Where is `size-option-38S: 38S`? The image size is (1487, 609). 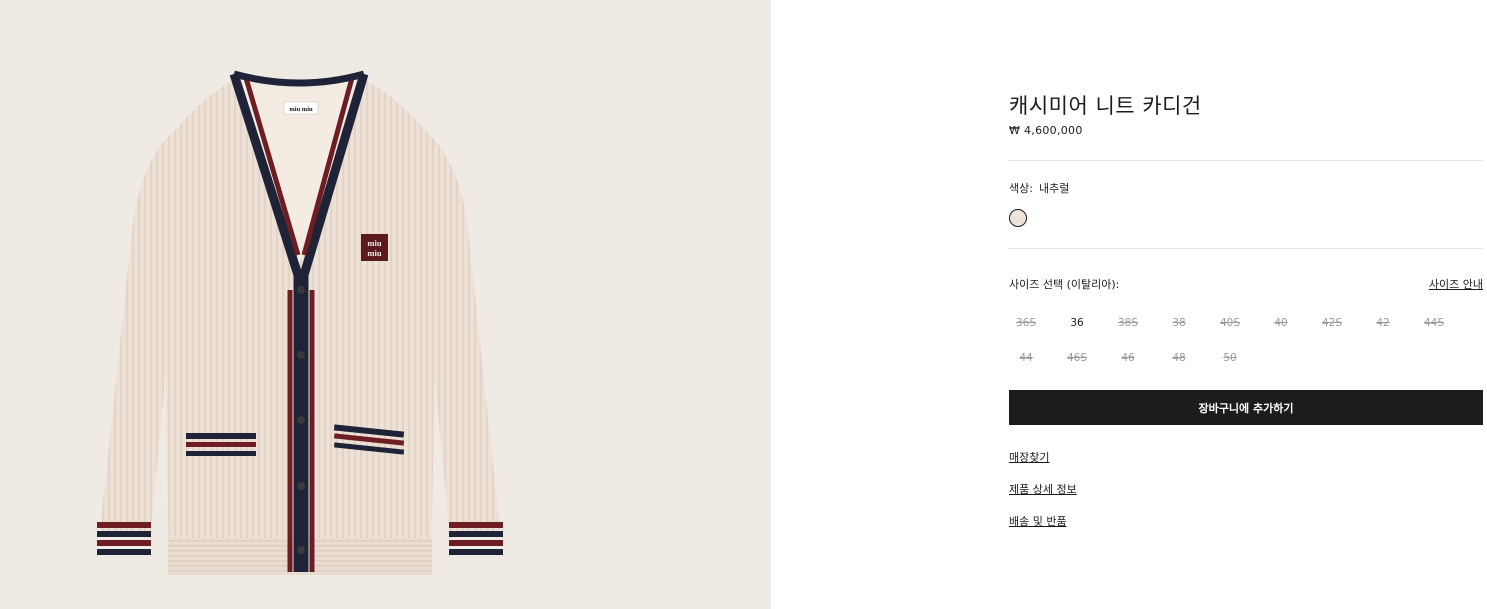 size-option-38S: 38S is located at coordinates (1128, 323).